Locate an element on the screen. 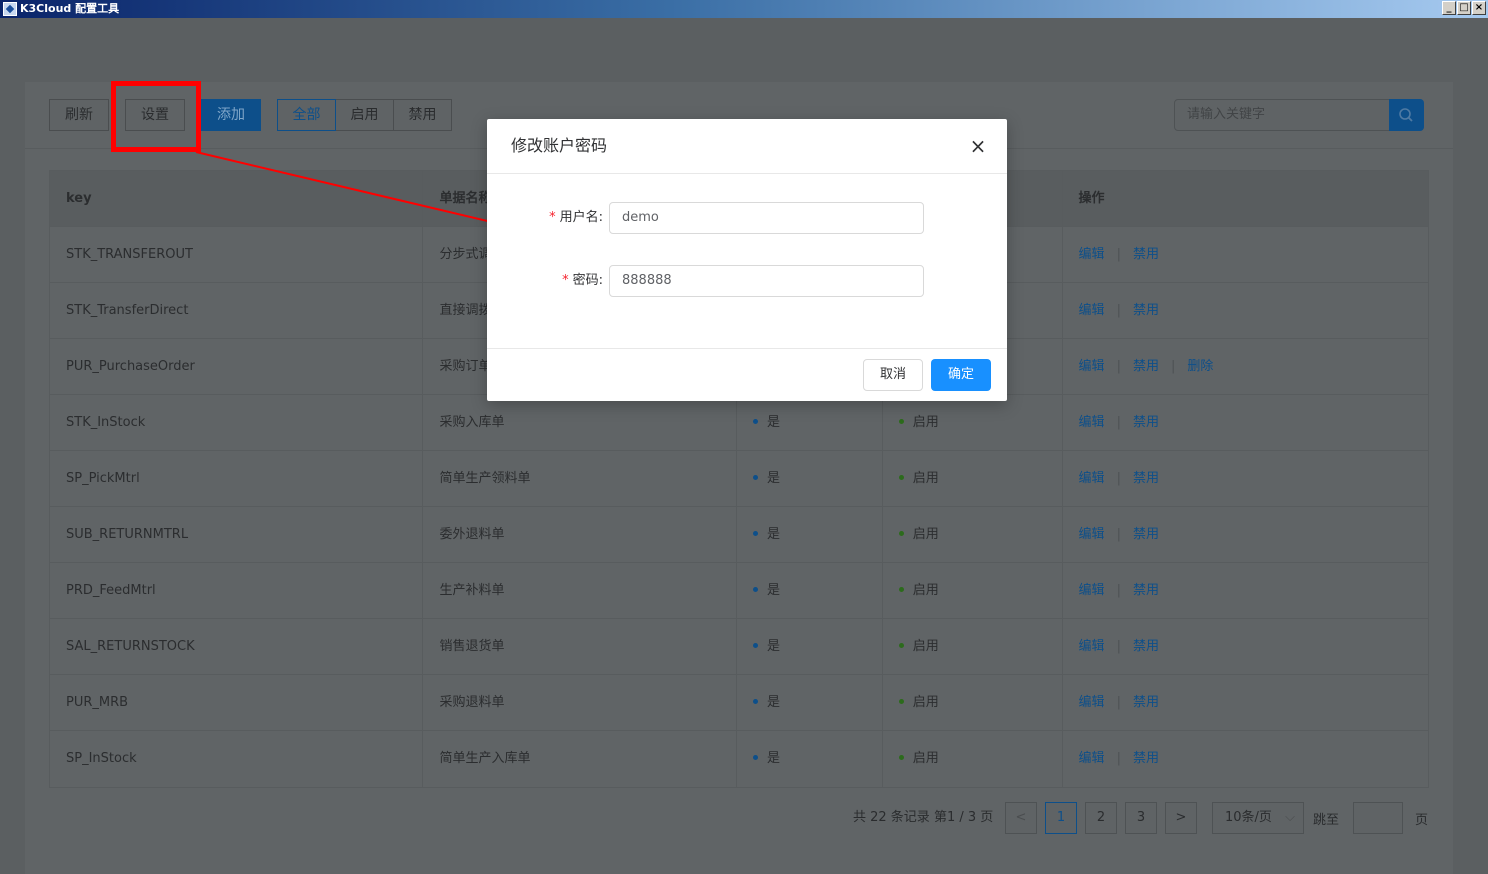  search-input: 请输入关键字 is located at coordinates (1282, 115).